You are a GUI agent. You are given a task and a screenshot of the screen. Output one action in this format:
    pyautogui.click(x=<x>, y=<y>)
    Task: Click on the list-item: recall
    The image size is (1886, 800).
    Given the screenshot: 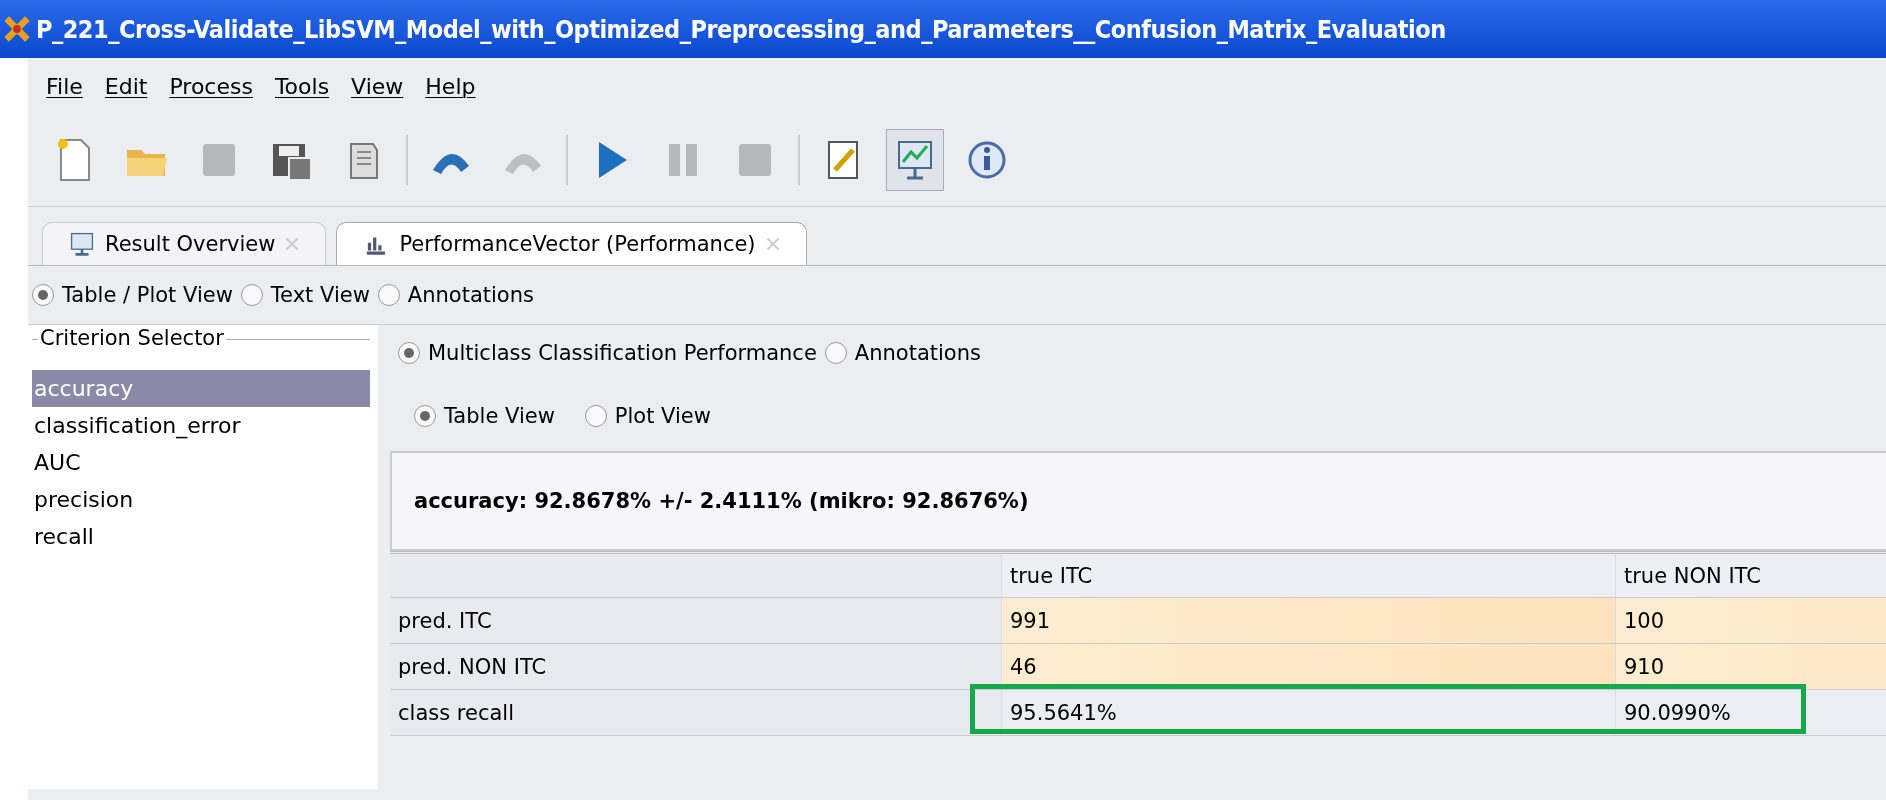 What is the action you would take?
    pyautogui.click(x=201, y=536)
    